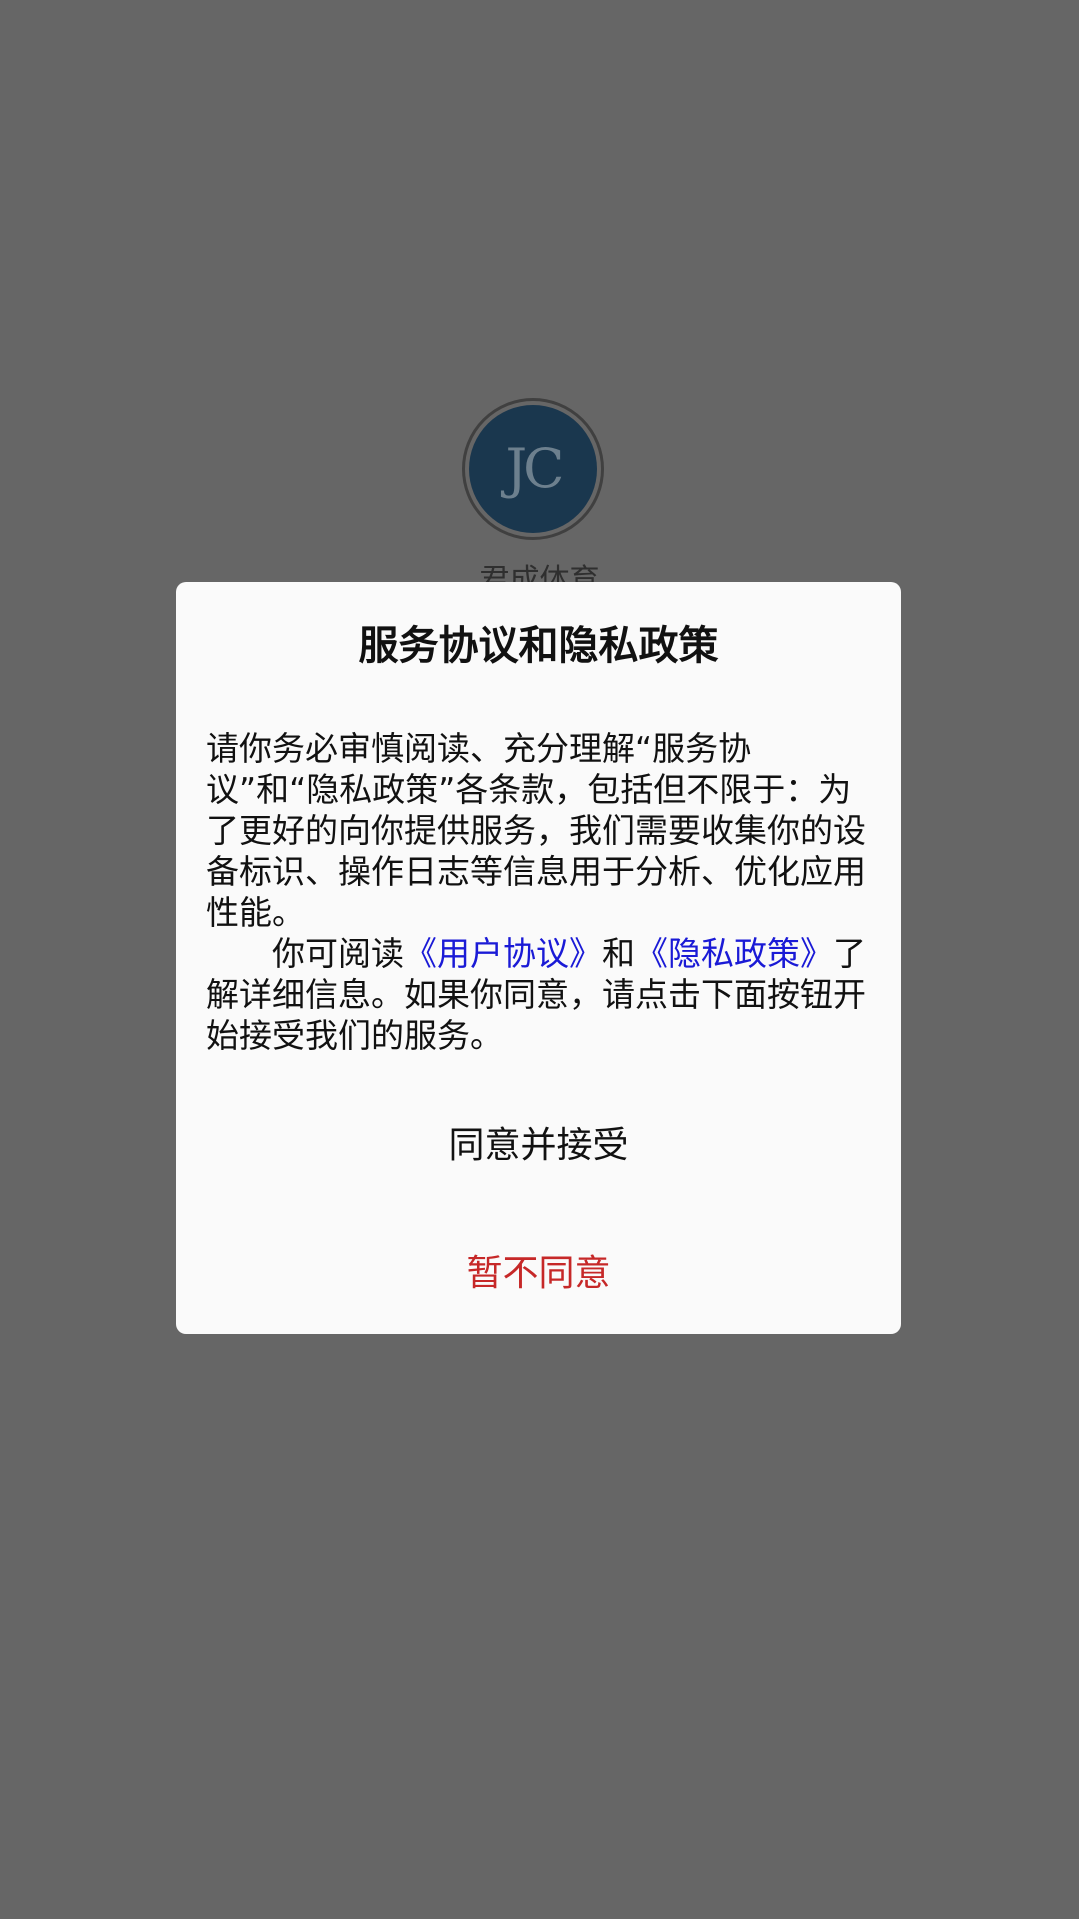 The width and height of the screenshot is (1079, 1919). I want to click on dialog-title: 服务协议和隐私政策, so click(538, 646).